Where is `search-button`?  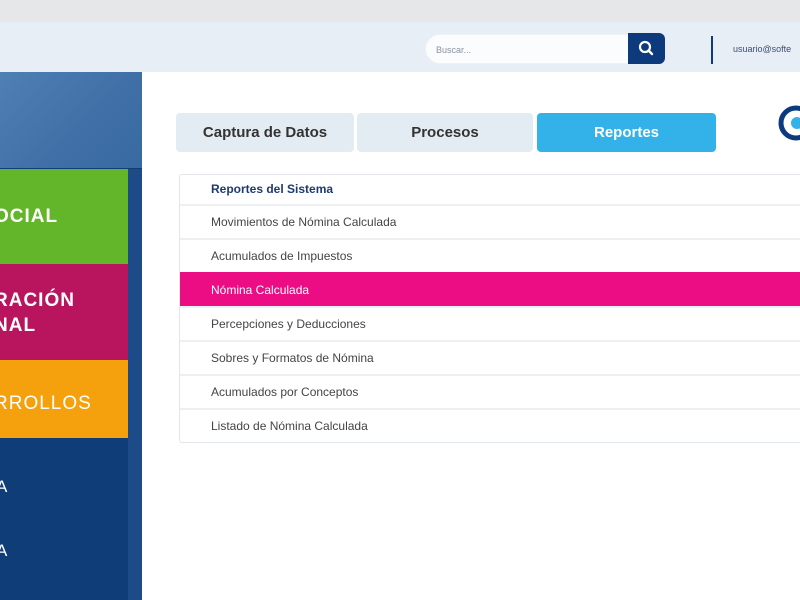
search-button is located at coordinates (646, 48).